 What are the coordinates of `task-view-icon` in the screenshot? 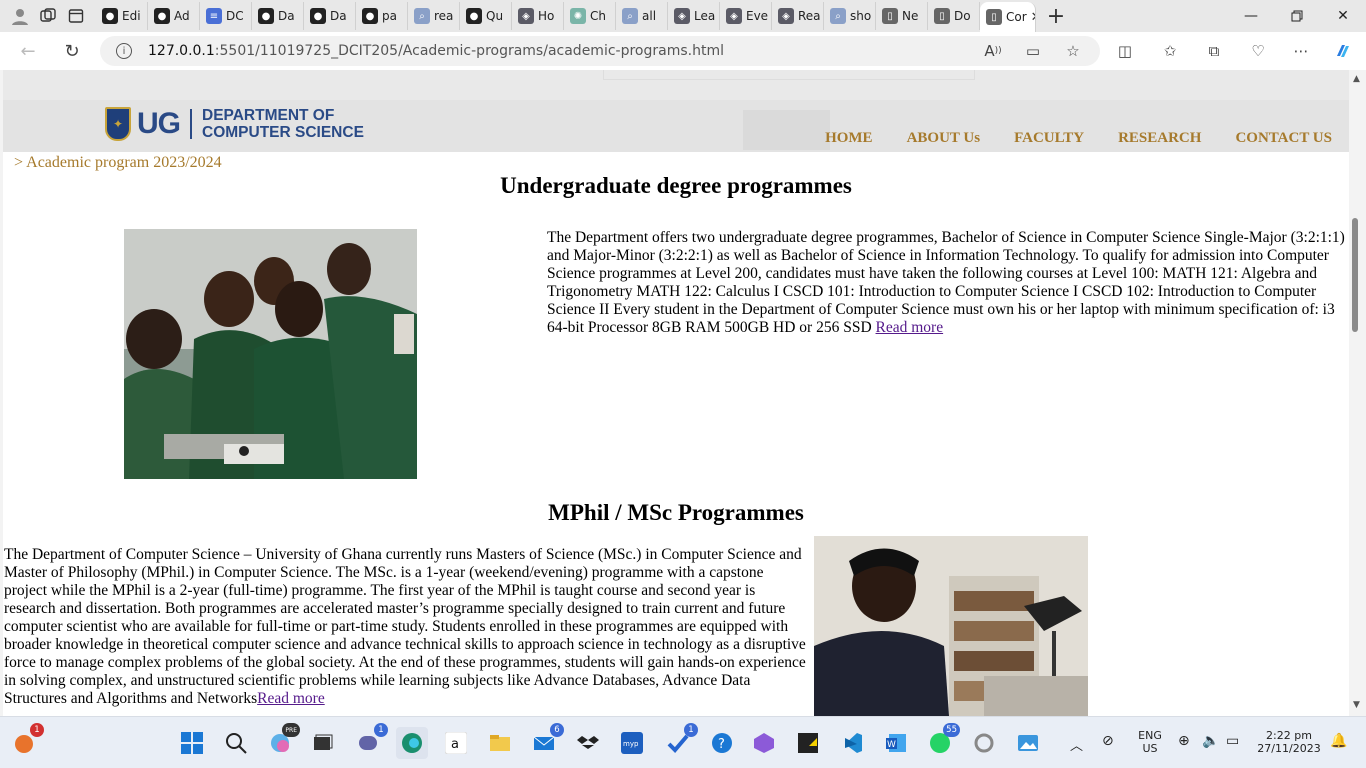 It's located at (322, 743).